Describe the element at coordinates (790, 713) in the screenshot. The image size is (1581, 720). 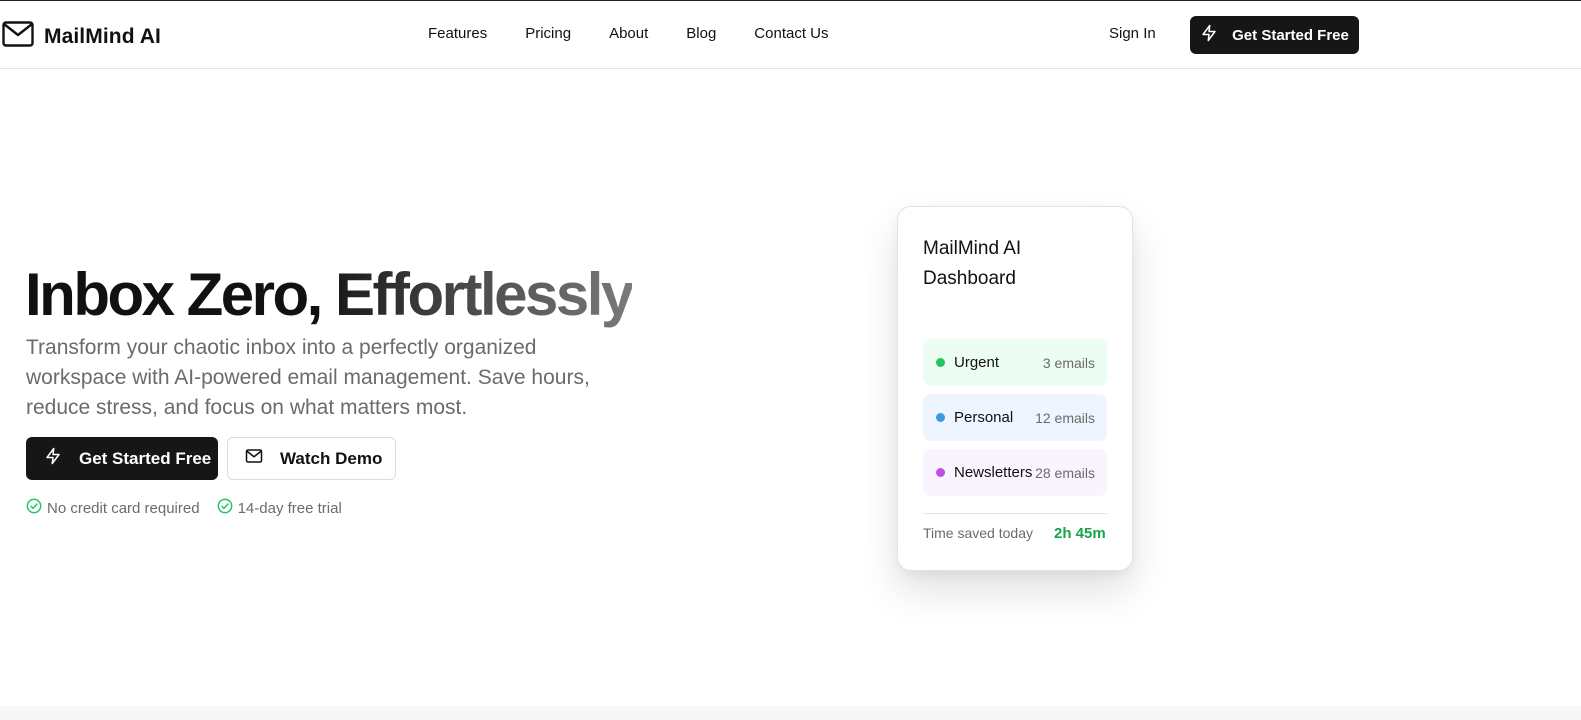
I see `next-section-edge` at that location.